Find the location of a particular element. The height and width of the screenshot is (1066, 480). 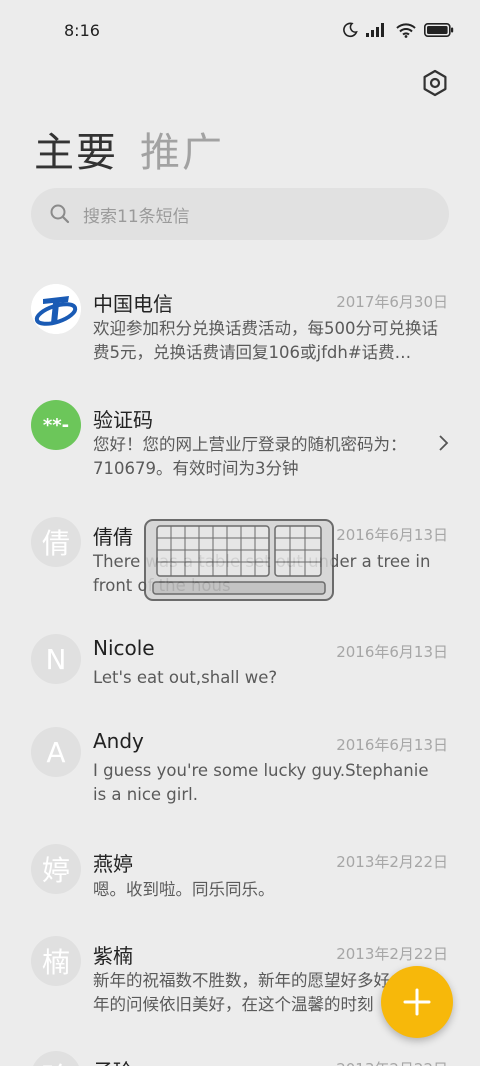

conversation-name: 紫楠 is located at coordinates (113, 956).